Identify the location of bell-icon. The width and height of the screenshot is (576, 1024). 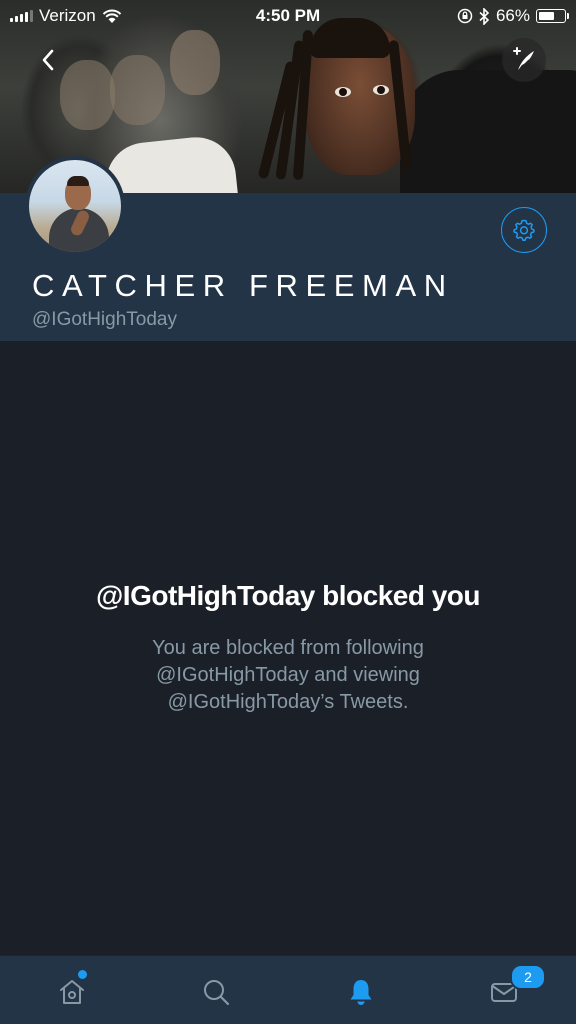
(361, 992).